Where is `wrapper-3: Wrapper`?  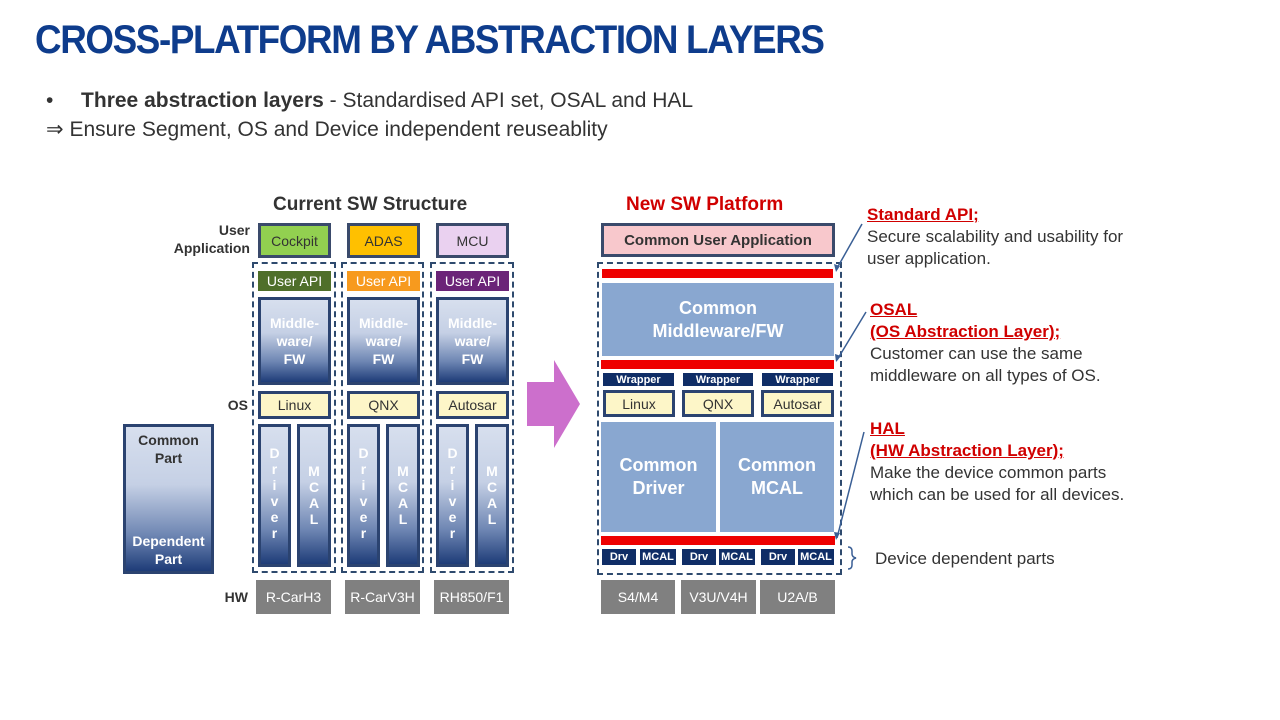
wrapper-3: Wrapper is located at coordinates (797, 379).